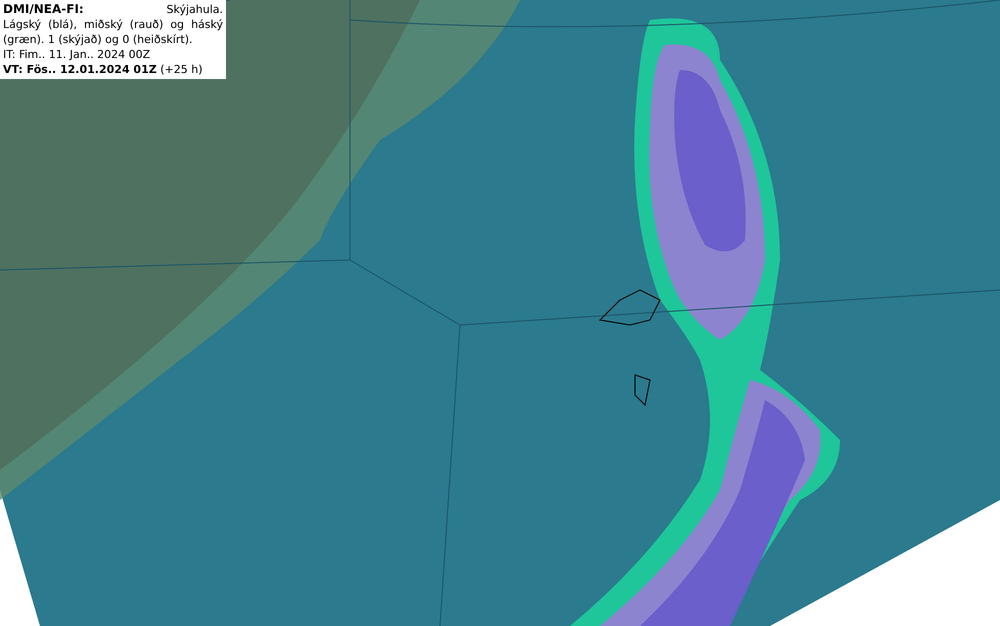 This screenshot has width=1000, height=626. What do you see at coordinates (43, 9) in the screenshot?
I see `legend-source: DMI/NEA-FI:` at bounding box center [43, 9].